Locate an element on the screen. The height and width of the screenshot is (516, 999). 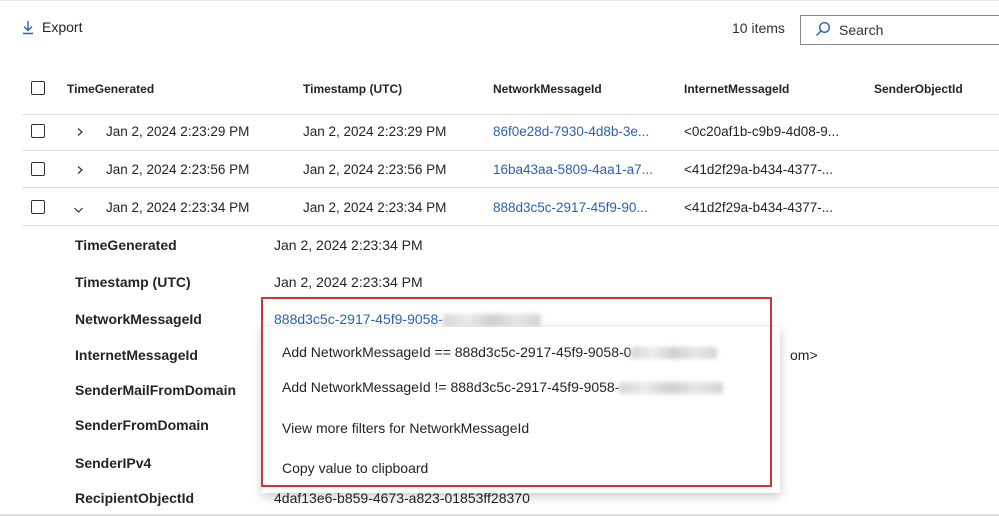
cell-timegenerated: Jan 2, 2024 2:23:56 PM is located at coordinates (178, 169).